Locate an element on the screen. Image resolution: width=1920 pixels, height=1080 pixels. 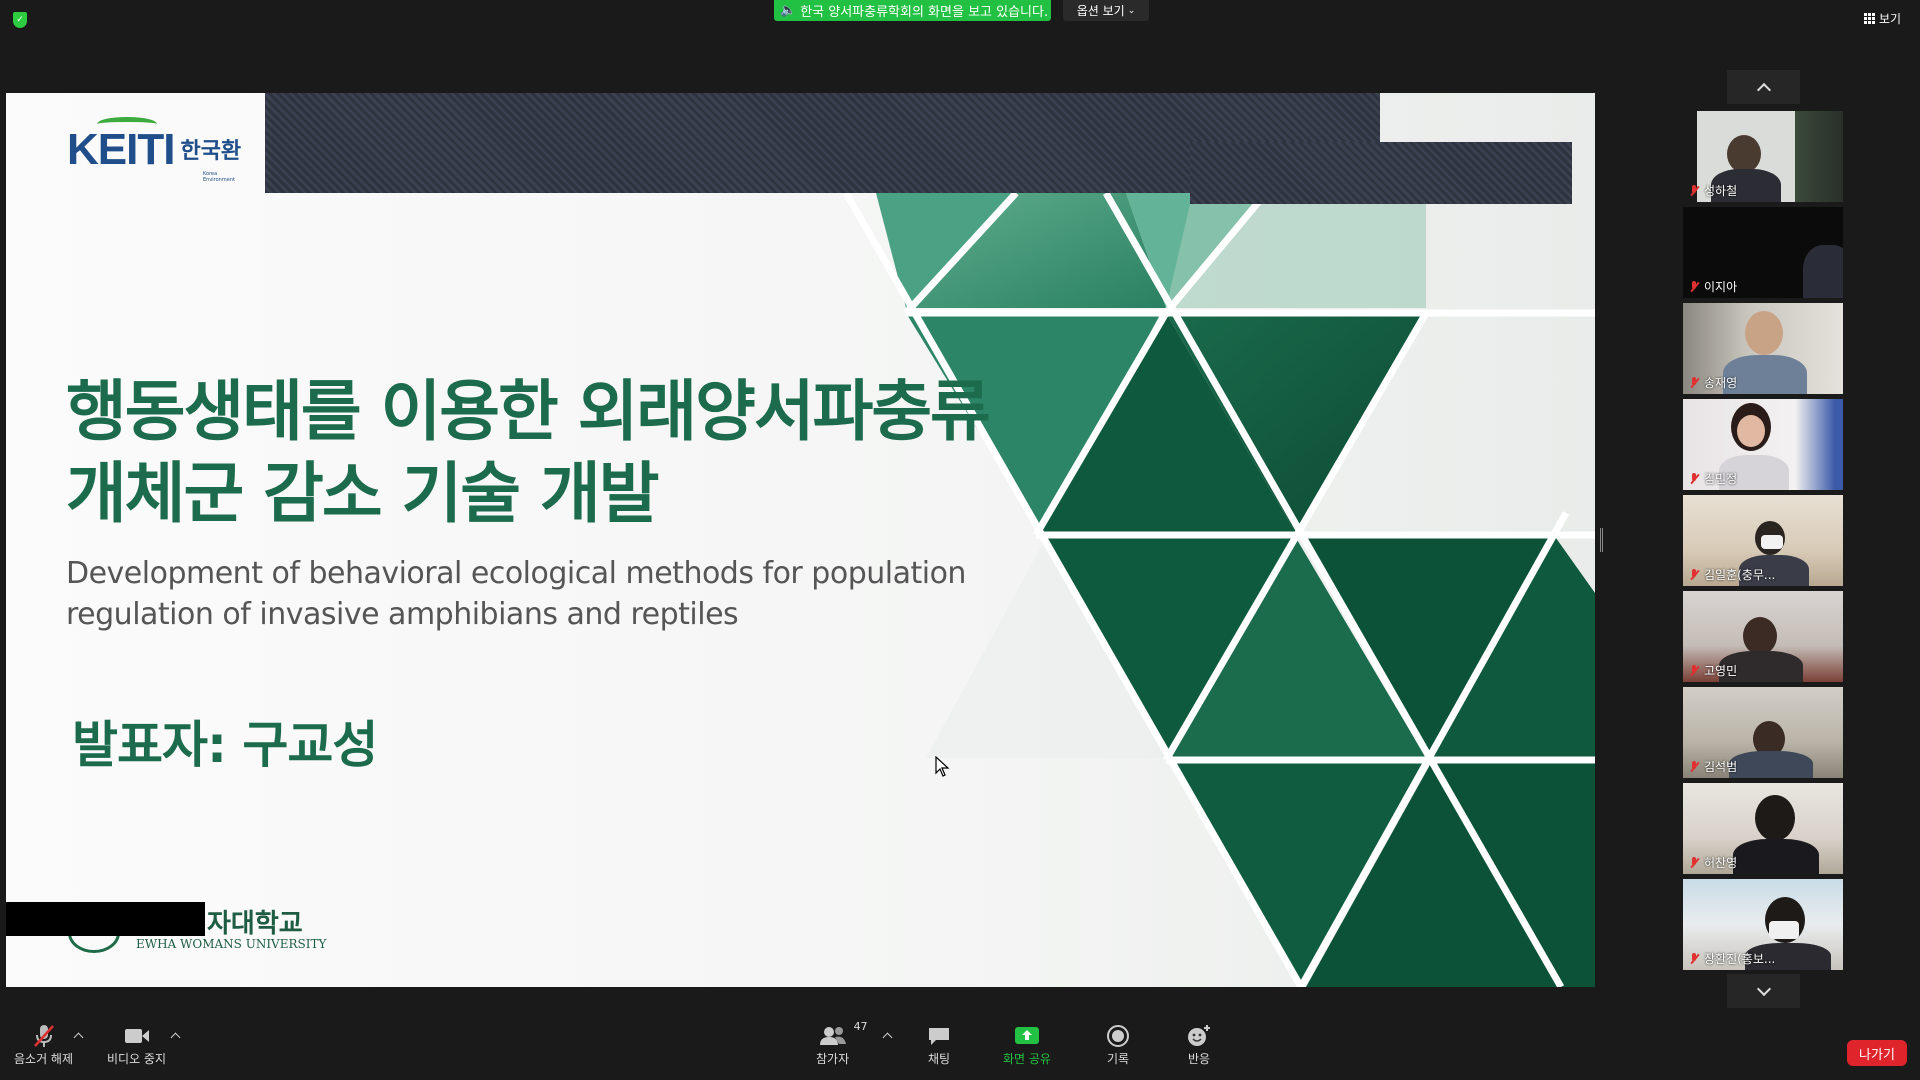
participant-name: 허찬영 is located at coordinates (1721, 863).